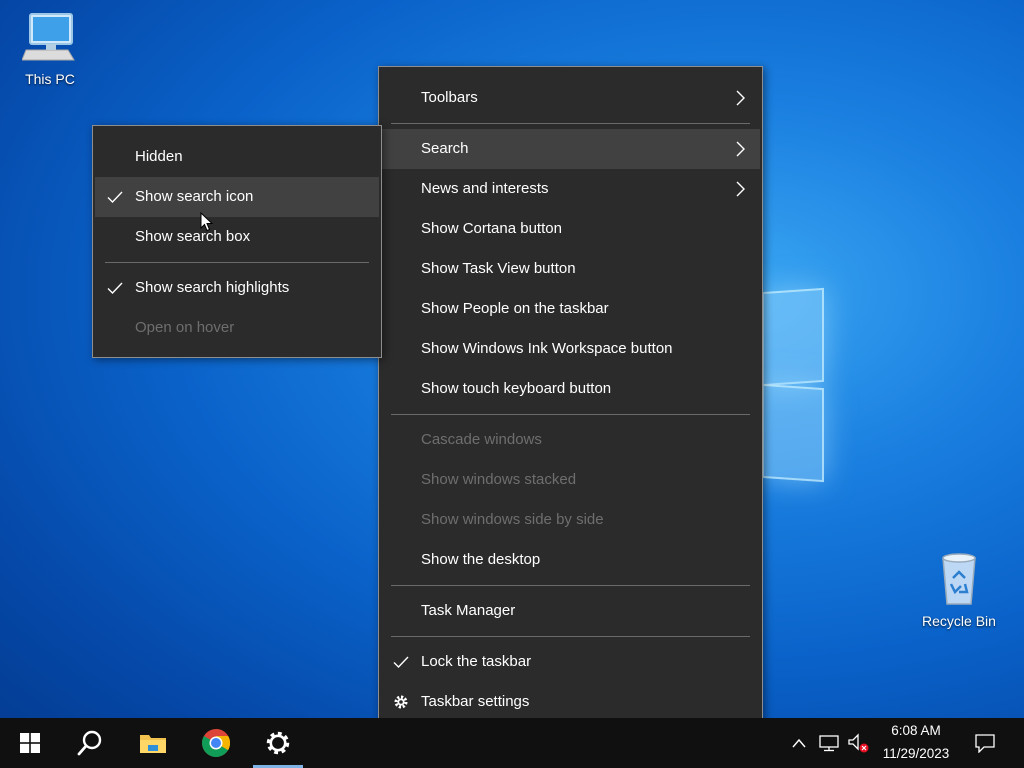 The image size is (1024, 768). Describe the element at coordinates (570, 702) in the screenshot. I see `menu-item-taskbar-settings: Taskbar settings` at that location.